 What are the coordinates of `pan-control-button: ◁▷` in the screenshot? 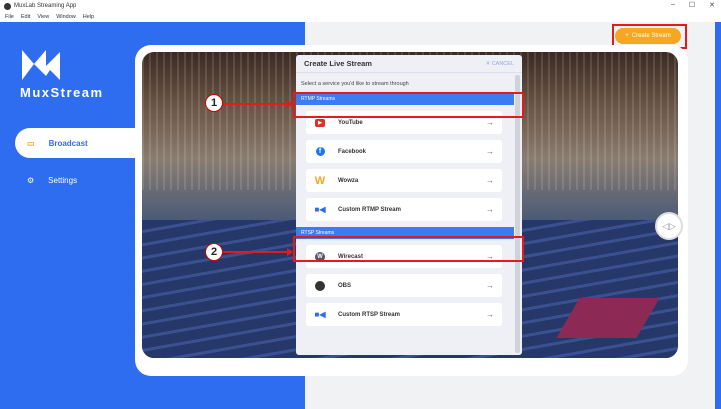 It's located at (669, 226).